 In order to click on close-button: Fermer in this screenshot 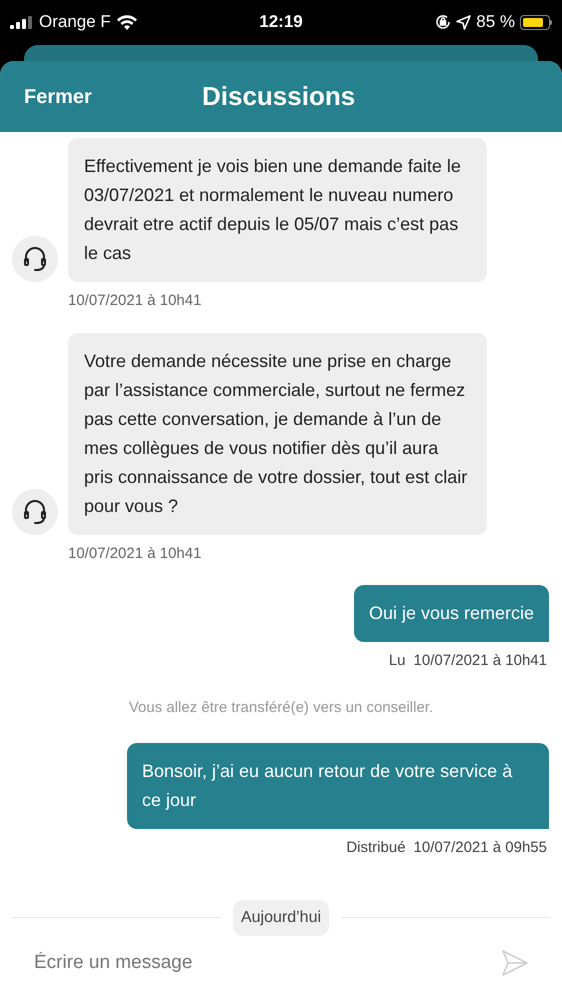, I will do `click(58, 97)`.